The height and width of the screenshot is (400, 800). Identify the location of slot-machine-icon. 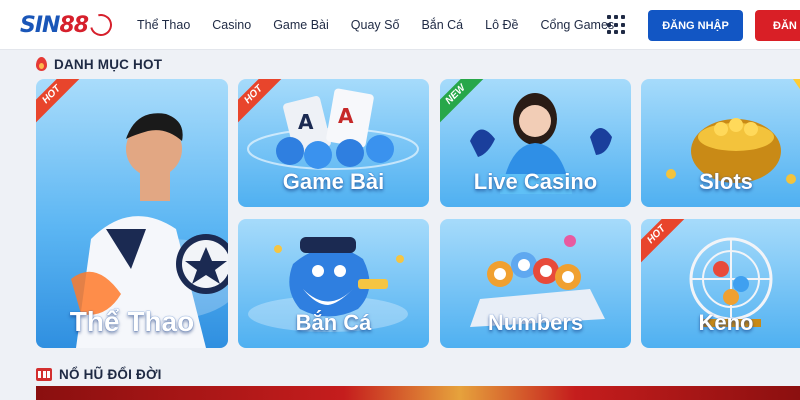
(44, 374).